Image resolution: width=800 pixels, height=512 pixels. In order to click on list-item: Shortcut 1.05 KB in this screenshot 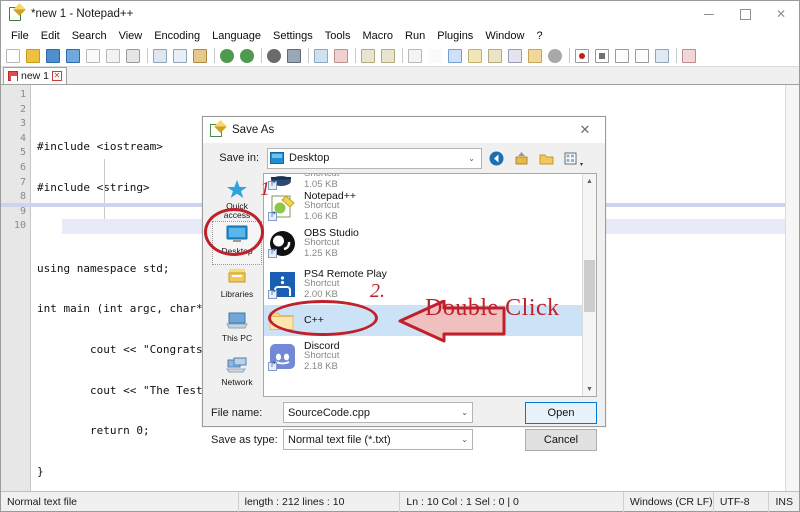, I will do `click(430, 182)`.